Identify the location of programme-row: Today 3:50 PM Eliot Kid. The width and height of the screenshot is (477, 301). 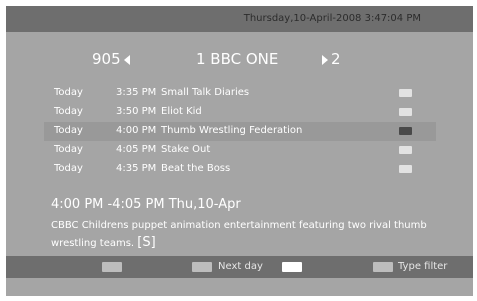
(240, 112).